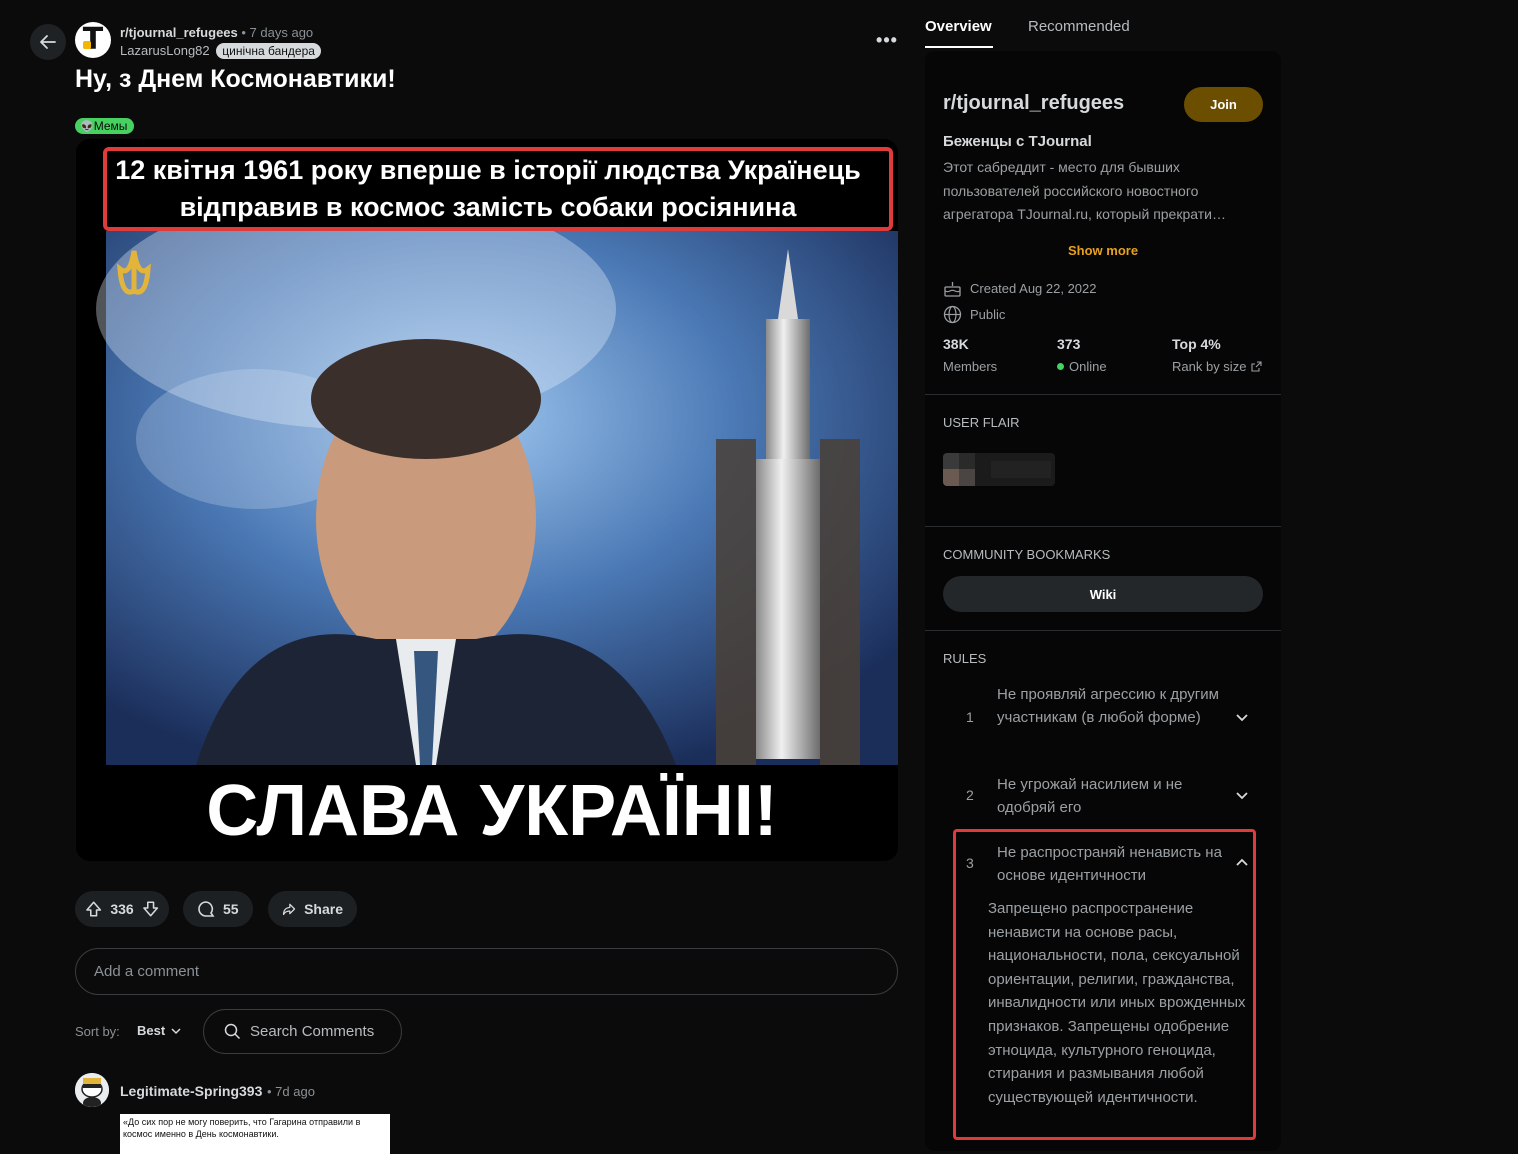 The image size is (1518, 1154). I want to click on rule-2-number: 2, so click(970, 795).